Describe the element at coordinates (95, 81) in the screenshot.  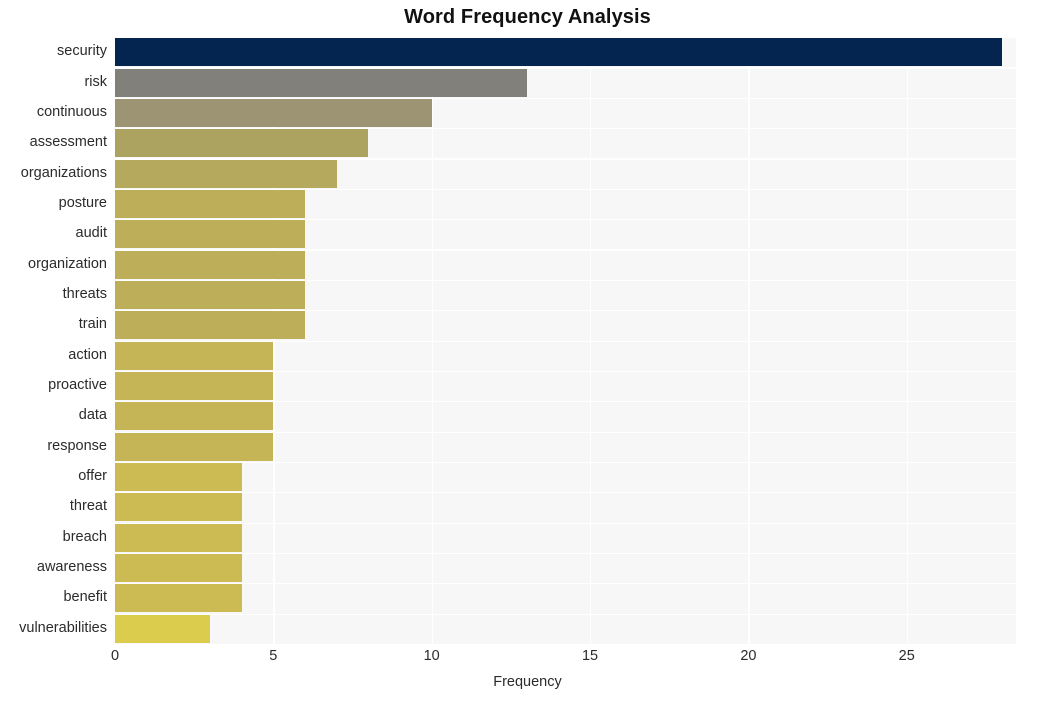
I see `y-tick-label-risk: risk` at that location.